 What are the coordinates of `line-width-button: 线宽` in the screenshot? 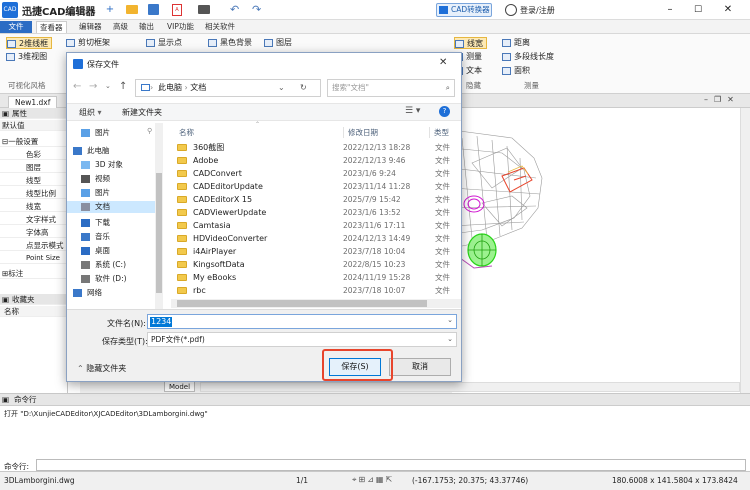 It's located at (470, 43).